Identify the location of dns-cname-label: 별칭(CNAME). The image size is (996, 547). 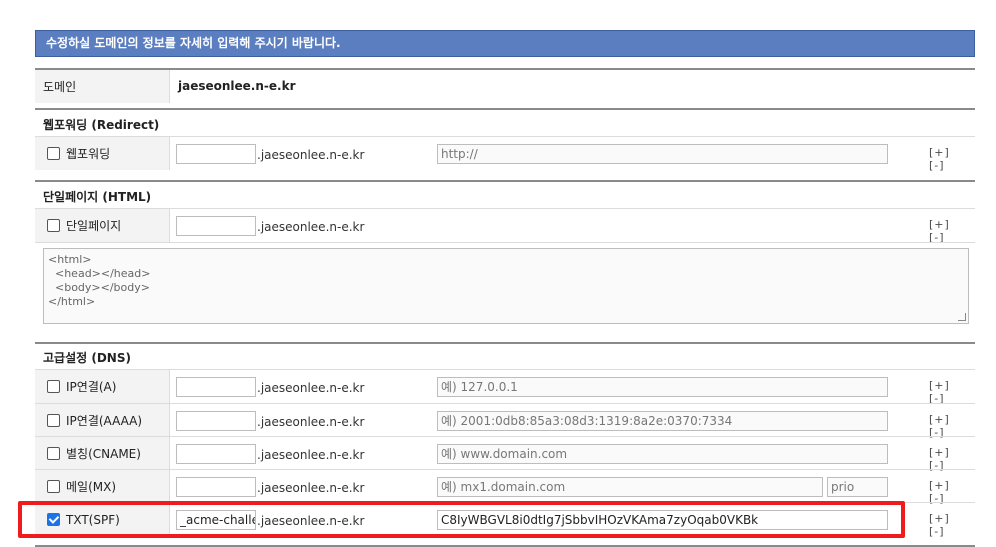
(103, 454).